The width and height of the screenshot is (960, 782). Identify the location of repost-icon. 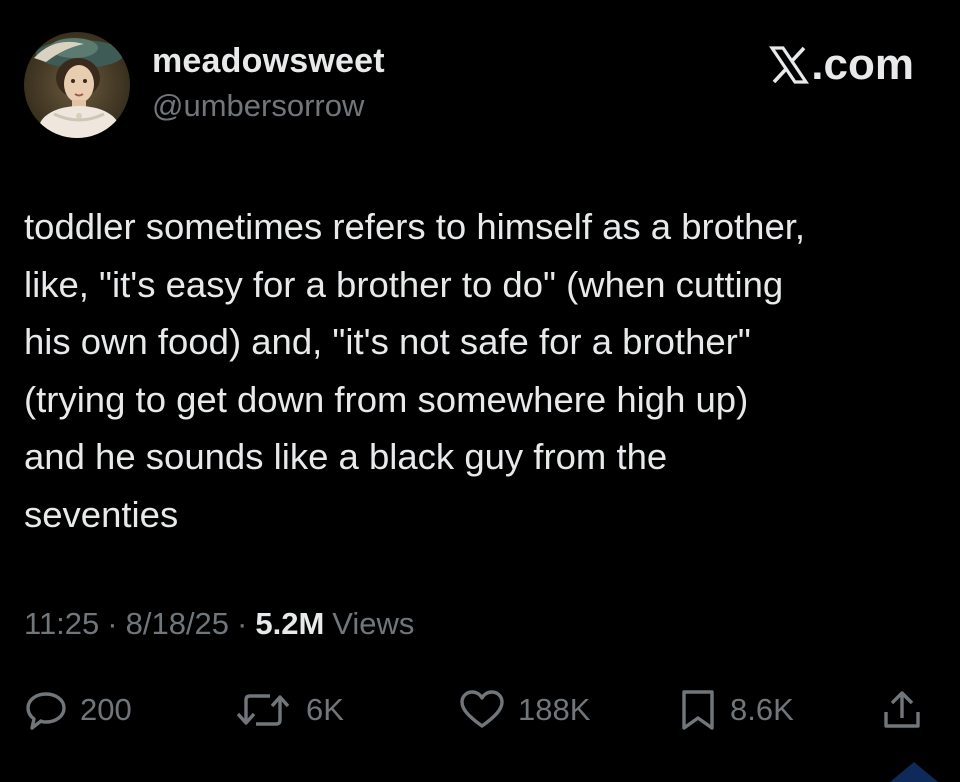
(263, 710).